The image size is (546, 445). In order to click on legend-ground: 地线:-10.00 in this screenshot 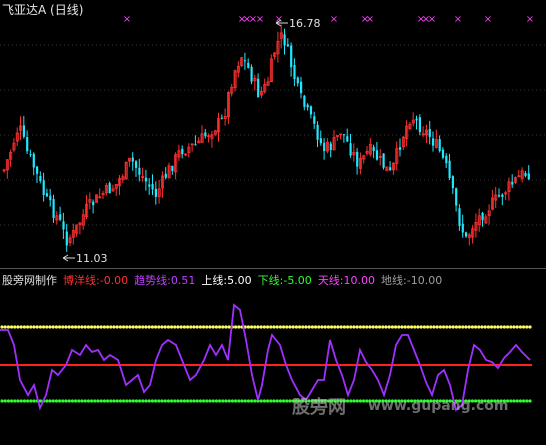, I will do `click(412, 280)`.